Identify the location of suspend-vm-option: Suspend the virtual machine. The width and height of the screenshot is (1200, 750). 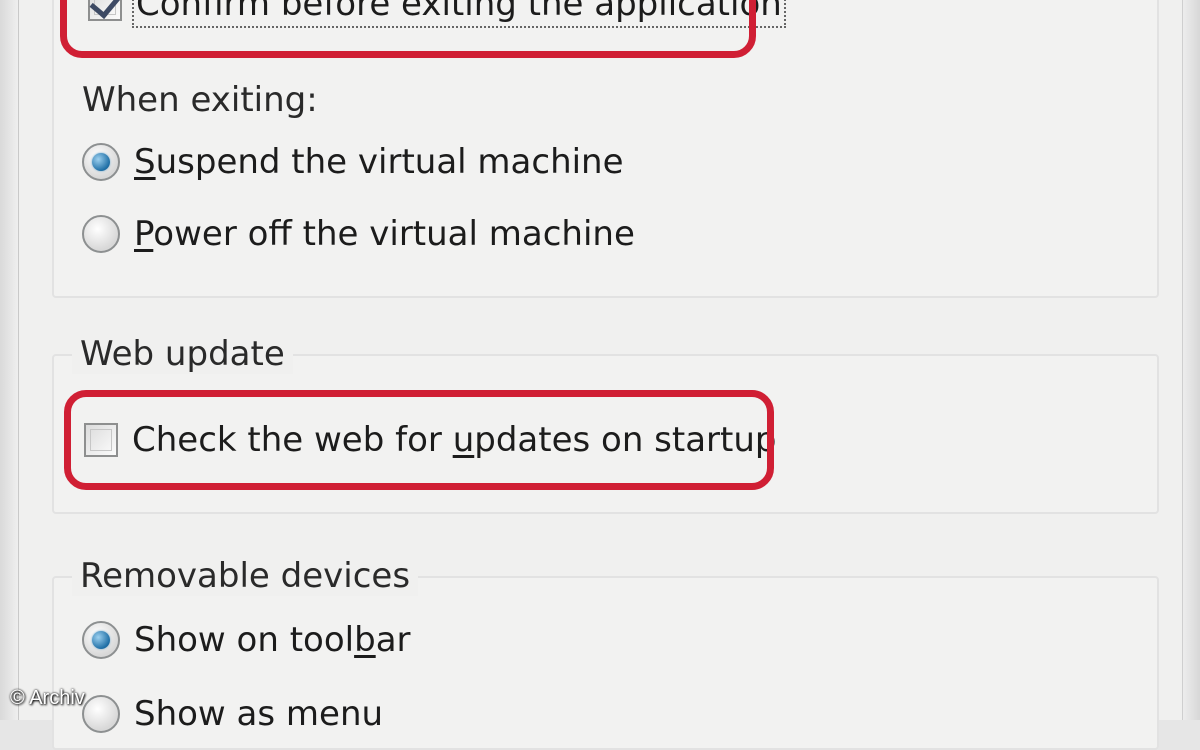
(353, 162).